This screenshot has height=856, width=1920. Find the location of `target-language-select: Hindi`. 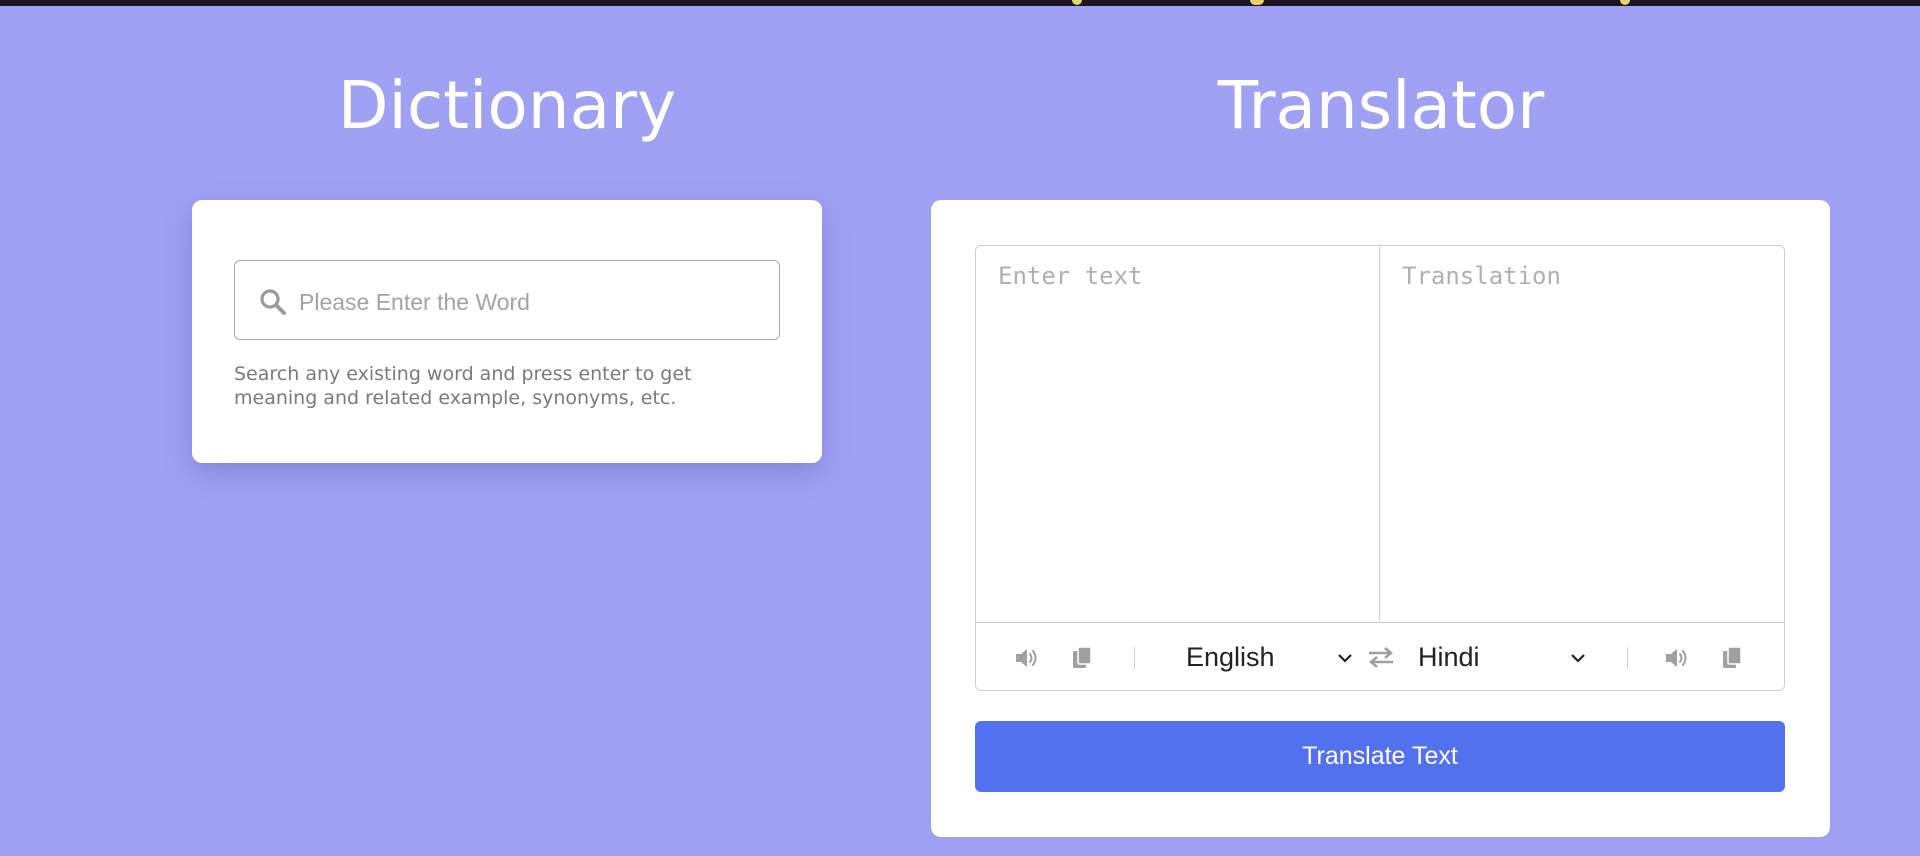

target-language-select: Hindi is located at coordinates (1505, 657).